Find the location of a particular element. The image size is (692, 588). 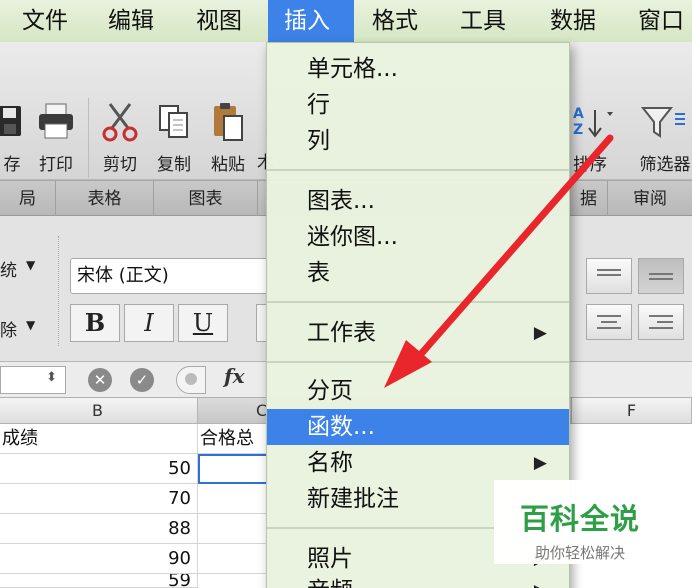

save-tool: 存 is located at coordinates (15, 137).